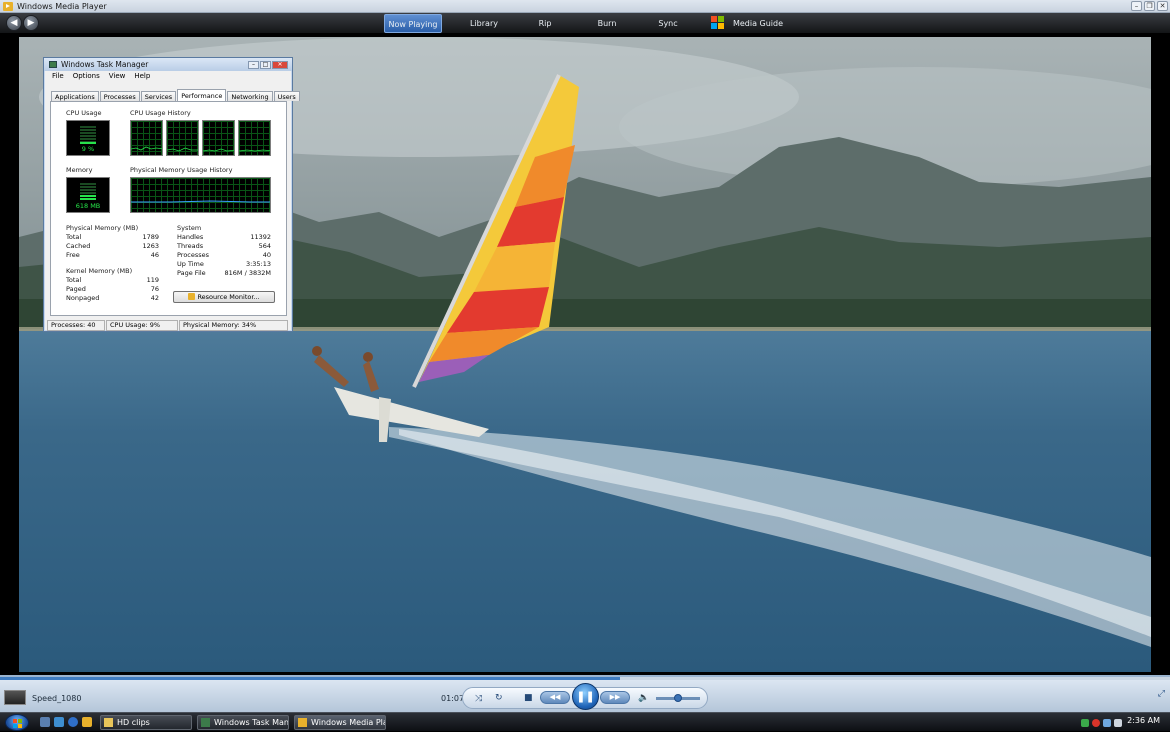 Image resolution: width=1170 pixels, height=732 pixels. What do you see at coordinates (280, 65) in the screenshot?
I see `tm-close-button: ✕` at bounding box center [280, 65].